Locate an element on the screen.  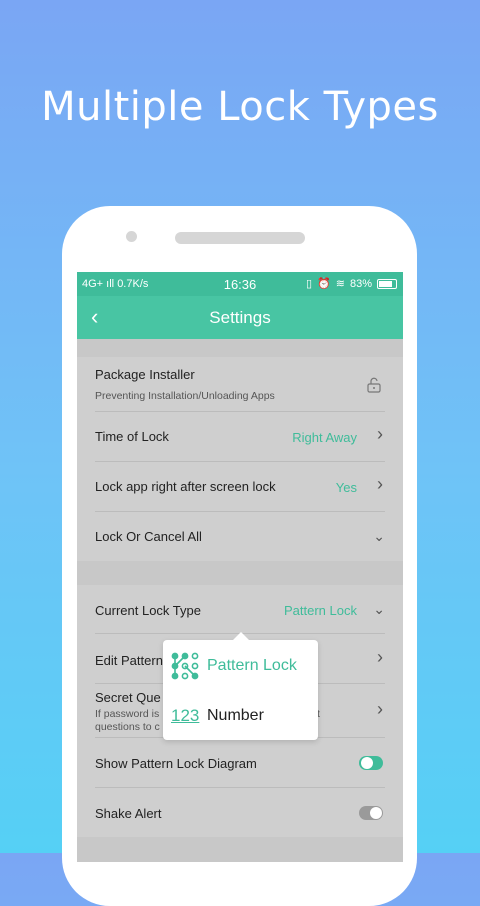
status-bar: 4G+ ıll 0.7K/s 16:36 ▯ ⏰ ≋ 83% is located at coordinates (240, 284).